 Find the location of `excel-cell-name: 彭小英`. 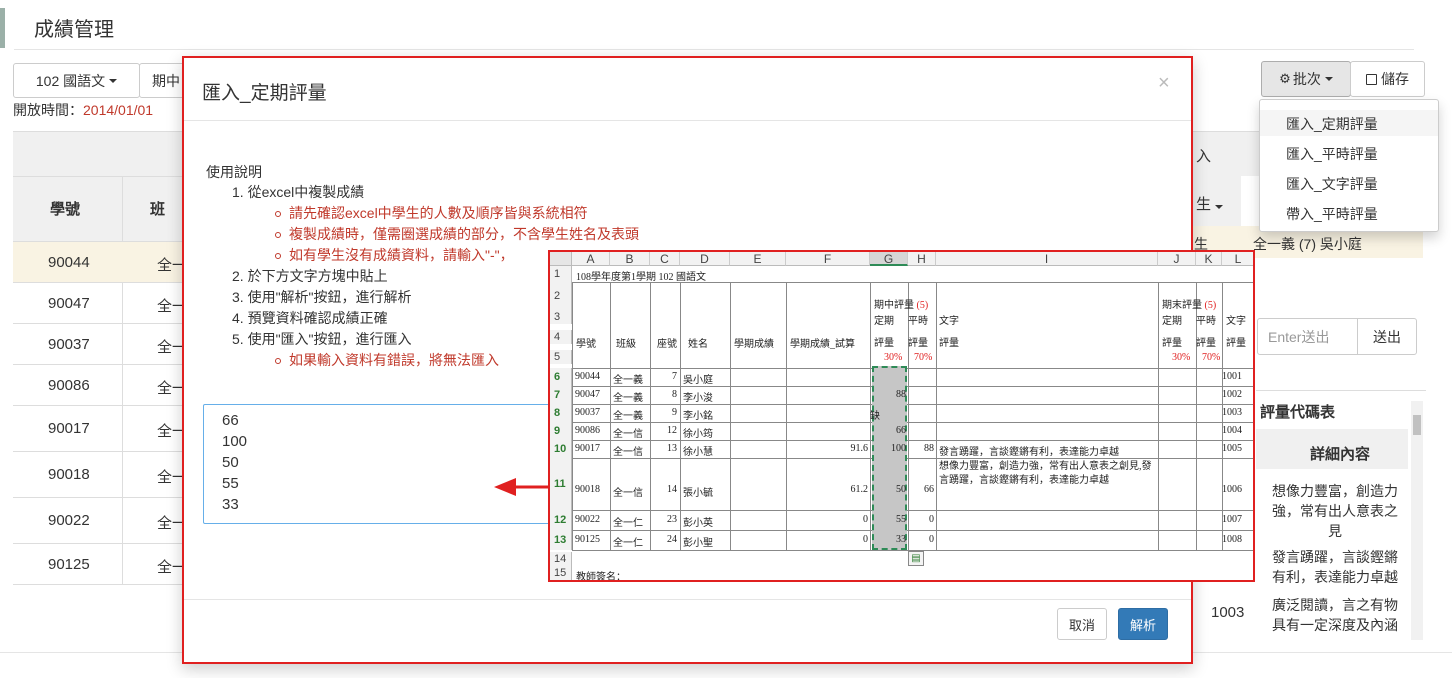

excel-cell-name: 彭小英 is located at coordinates (698, 523).